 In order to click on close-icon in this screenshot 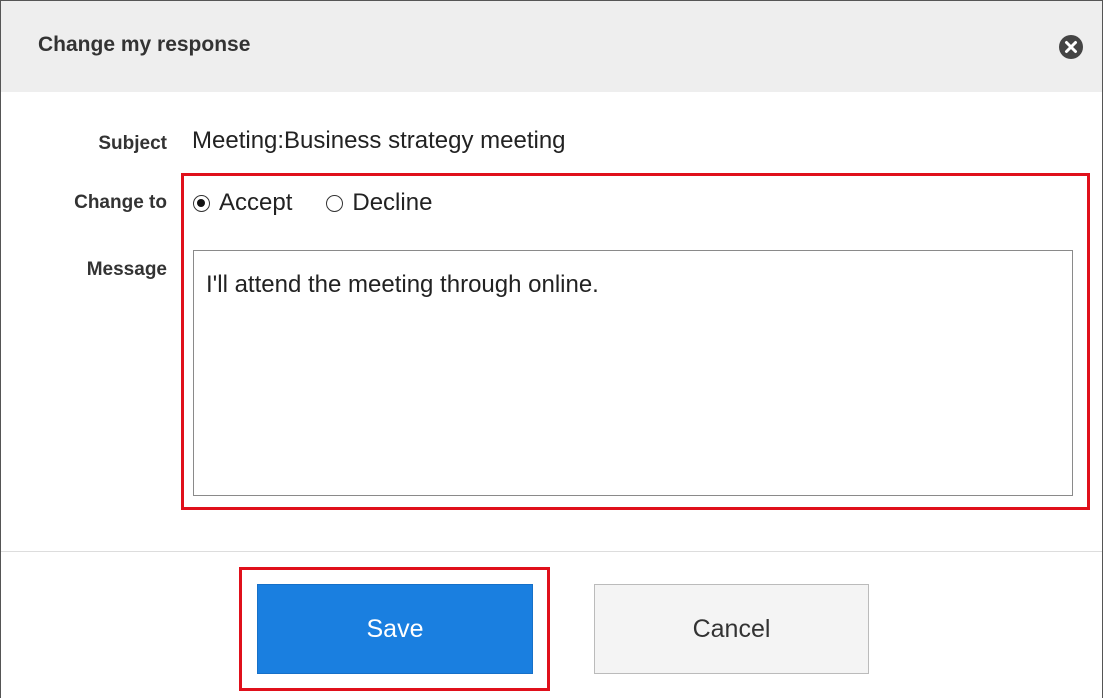, I will do `click(1071, 47)`.